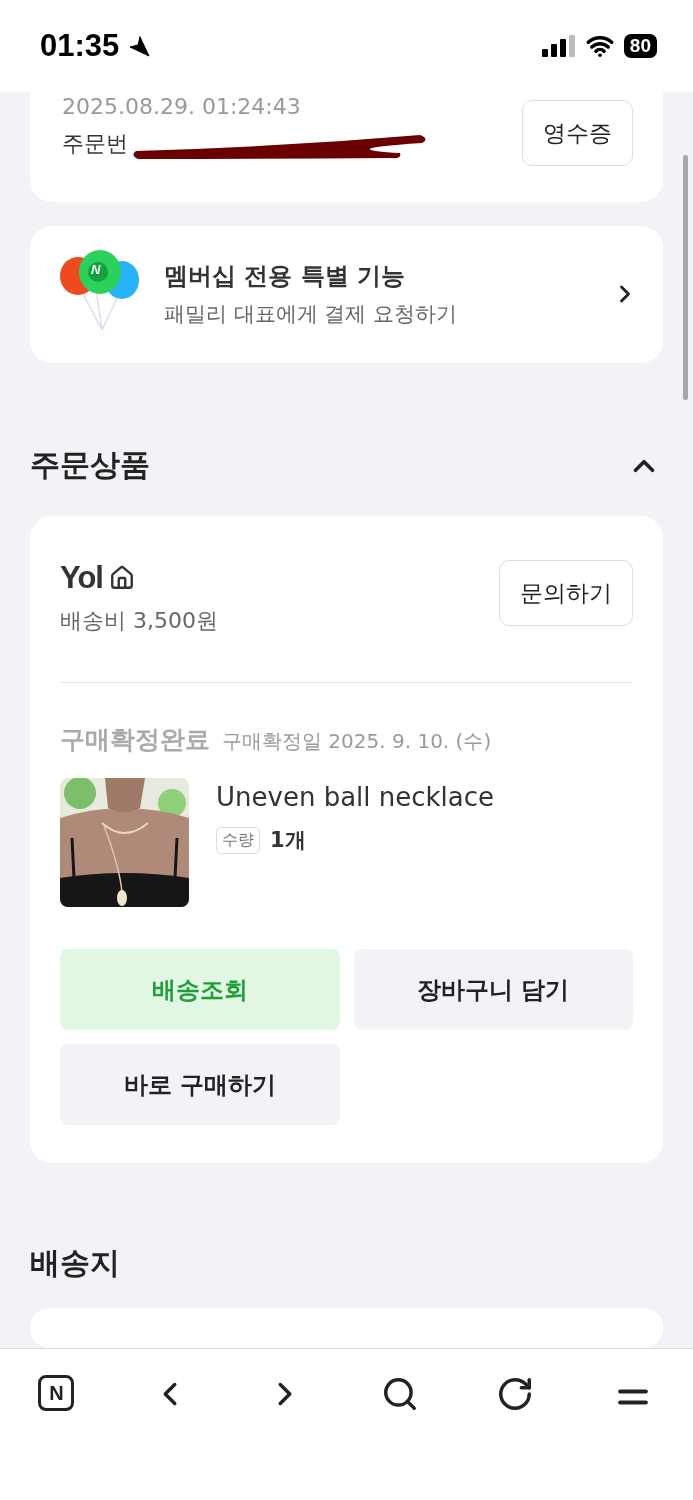 The width and height of the screenshot is (693, 1500). I want to click on order-status: 구매확정완료, so click(135, 740).